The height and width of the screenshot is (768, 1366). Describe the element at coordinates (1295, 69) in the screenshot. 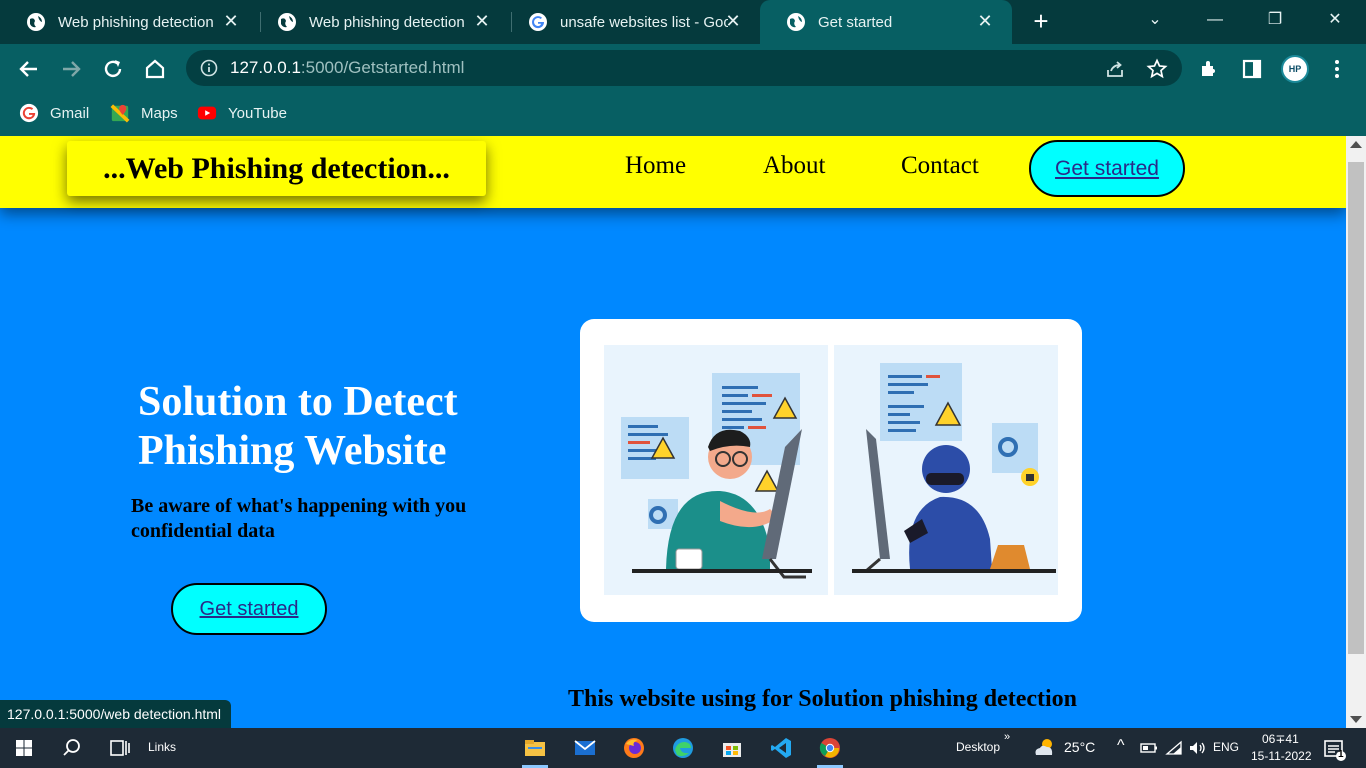

I see `profile-avatar: HP` at that location.